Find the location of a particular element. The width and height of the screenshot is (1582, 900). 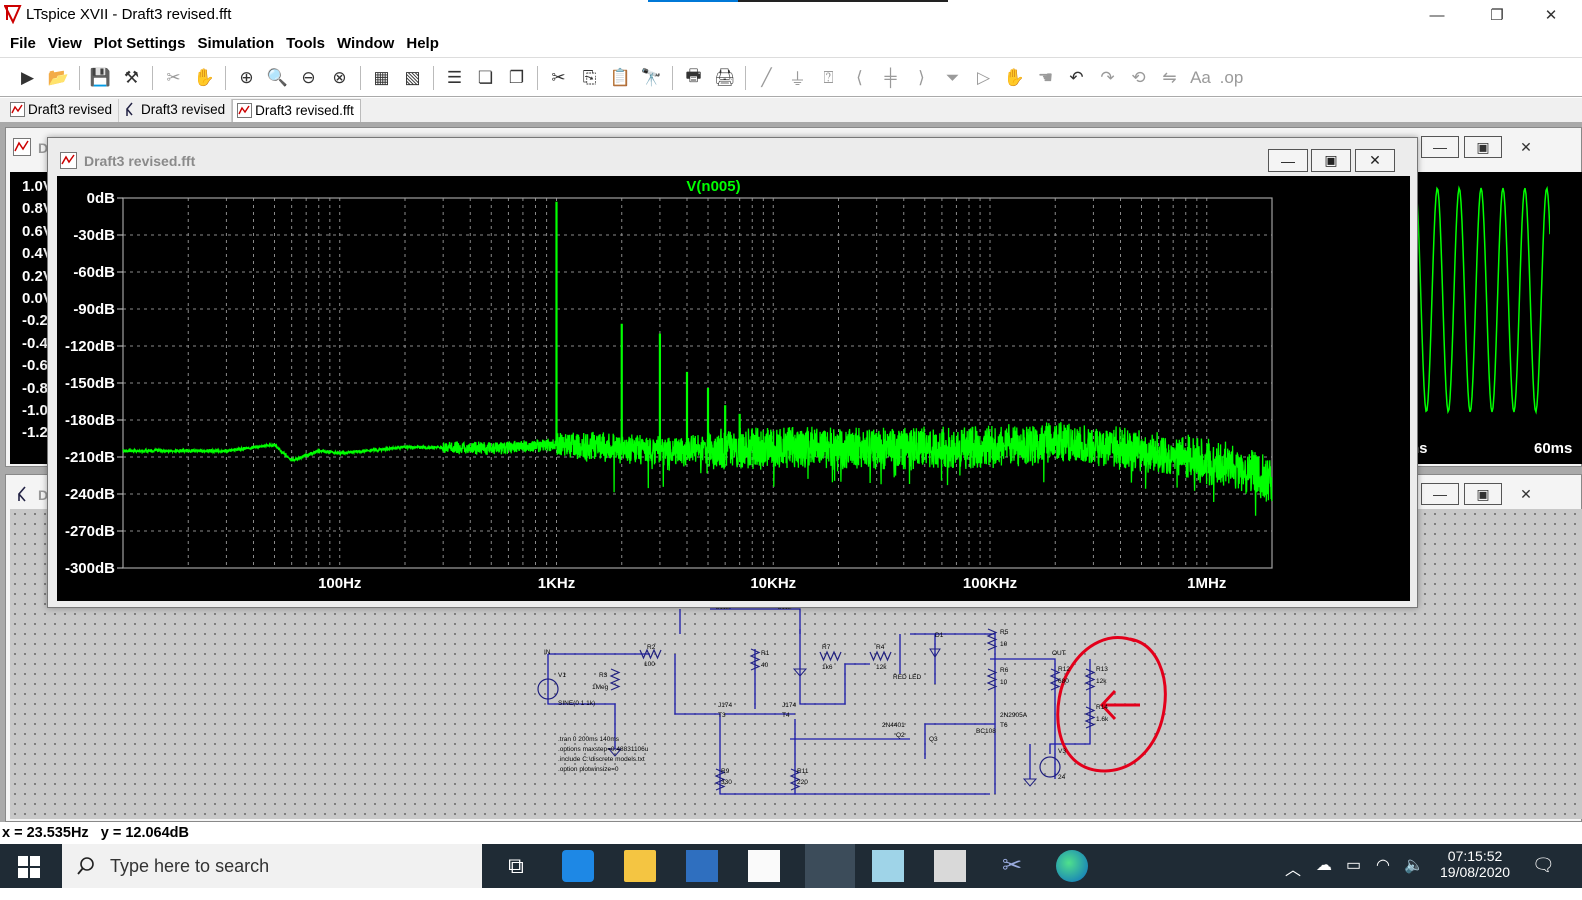

tile-vertical-icon: ❏ is located at coordinates (485, 77).